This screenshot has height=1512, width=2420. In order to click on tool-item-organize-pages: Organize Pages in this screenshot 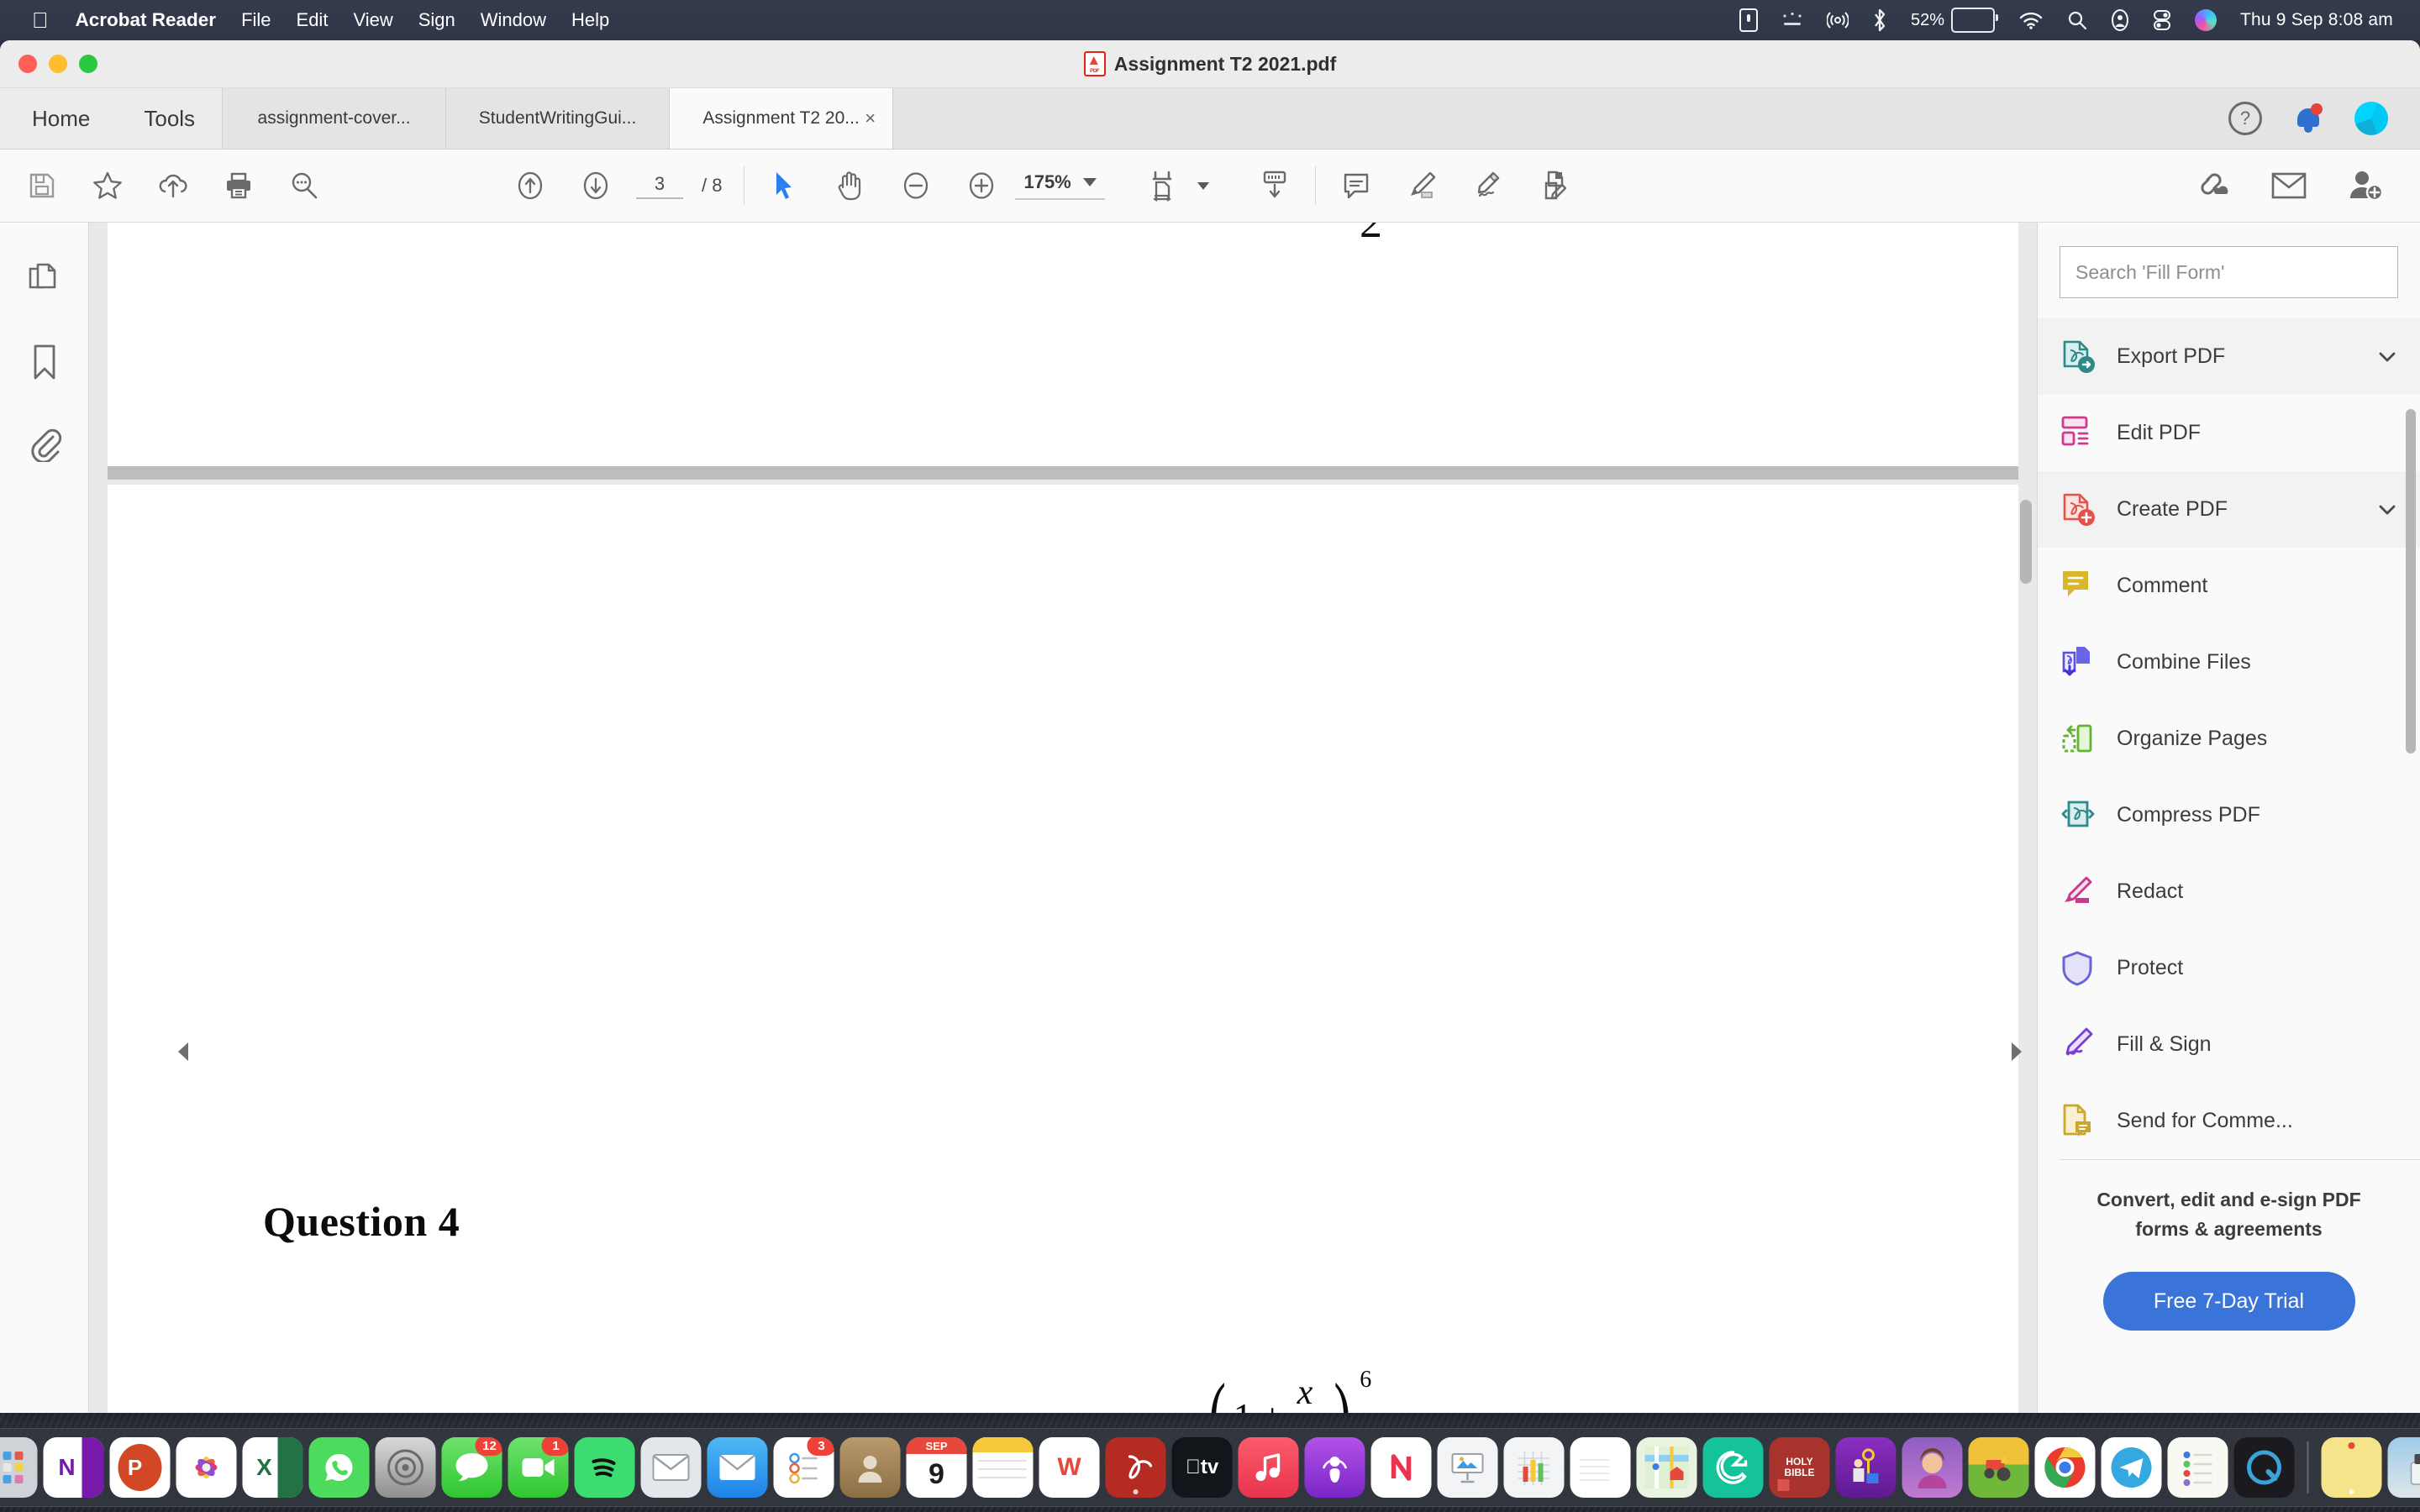, I will do `click(2229, 739)`.